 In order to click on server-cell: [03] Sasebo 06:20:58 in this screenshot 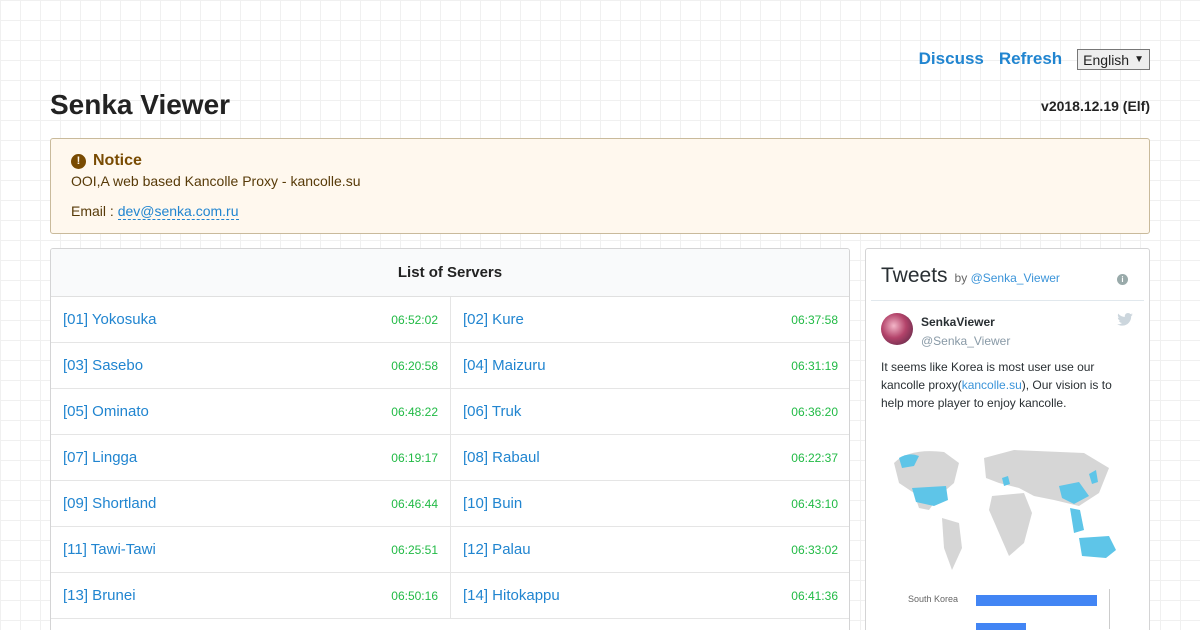, I will do `click(251, 366)`.